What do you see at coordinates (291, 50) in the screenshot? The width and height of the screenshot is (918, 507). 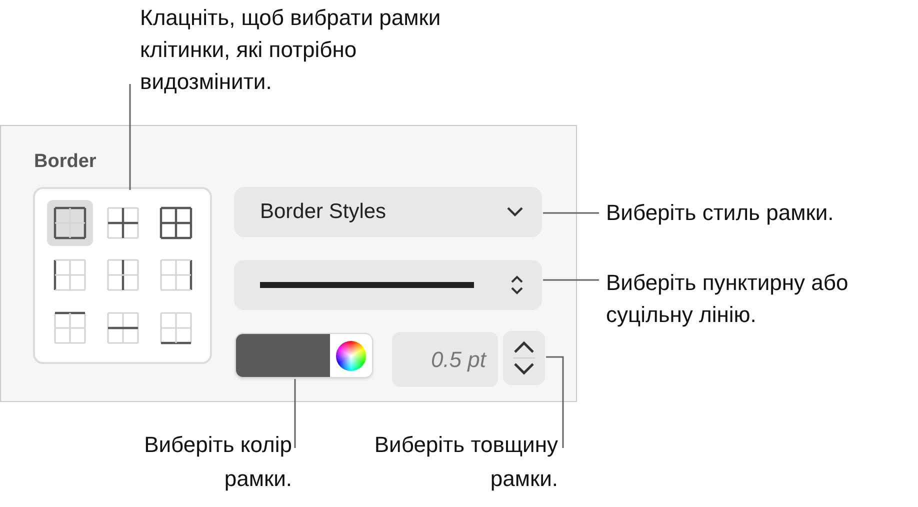 I see `callout-text: Клацніть, щоб вибрати рамки клітинки, які потрібно видозмінити.` at bounding box center [291, 50].